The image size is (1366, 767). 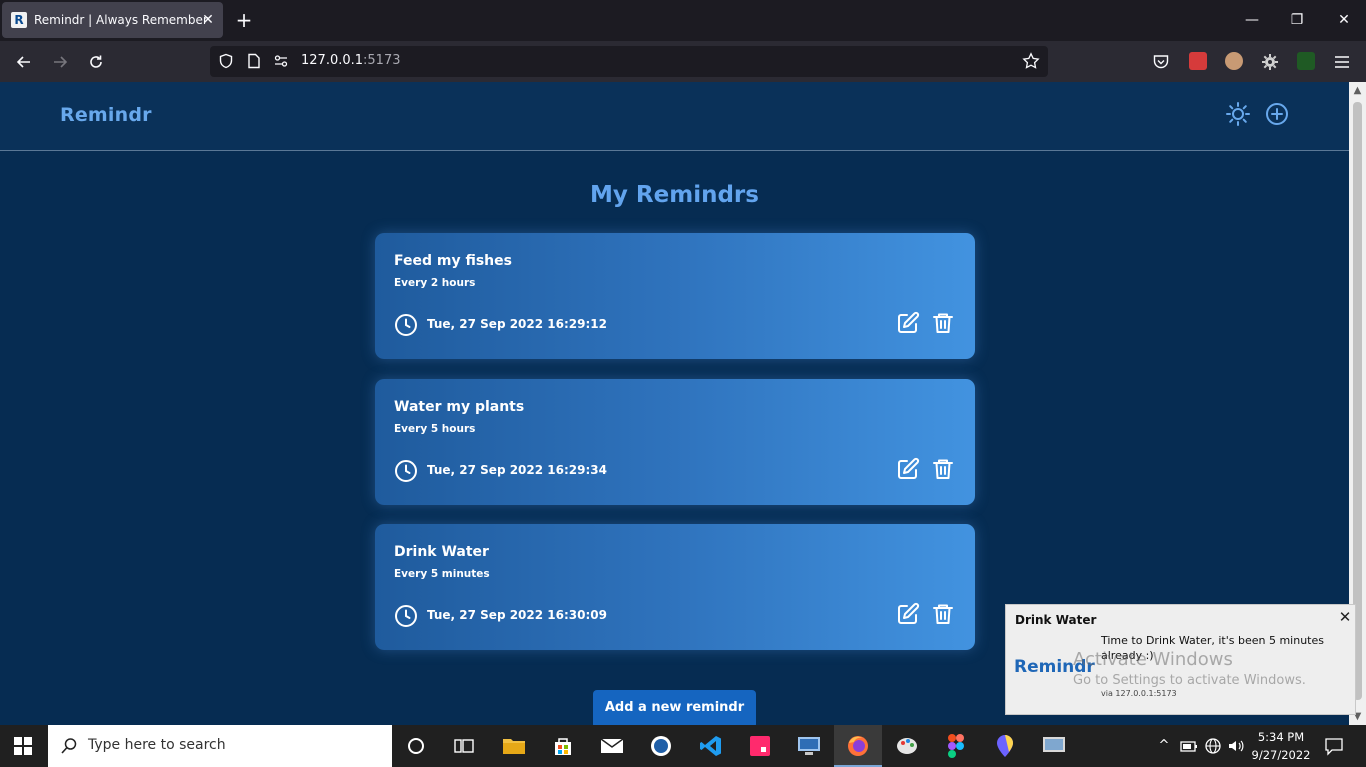 I want to click on app-menu-button, so click(x=1342, y=62).